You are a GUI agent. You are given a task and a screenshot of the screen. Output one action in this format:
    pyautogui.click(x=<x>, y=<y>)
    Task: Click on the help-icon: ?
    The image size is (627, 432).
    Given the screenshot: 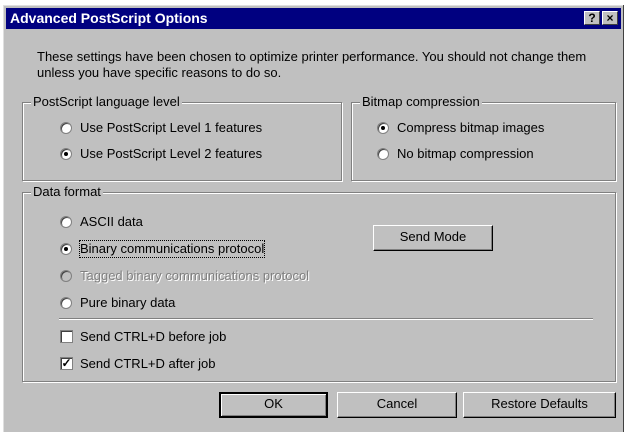 What is the action you would take?
    pyautogui.click(x=592, y=18)
    